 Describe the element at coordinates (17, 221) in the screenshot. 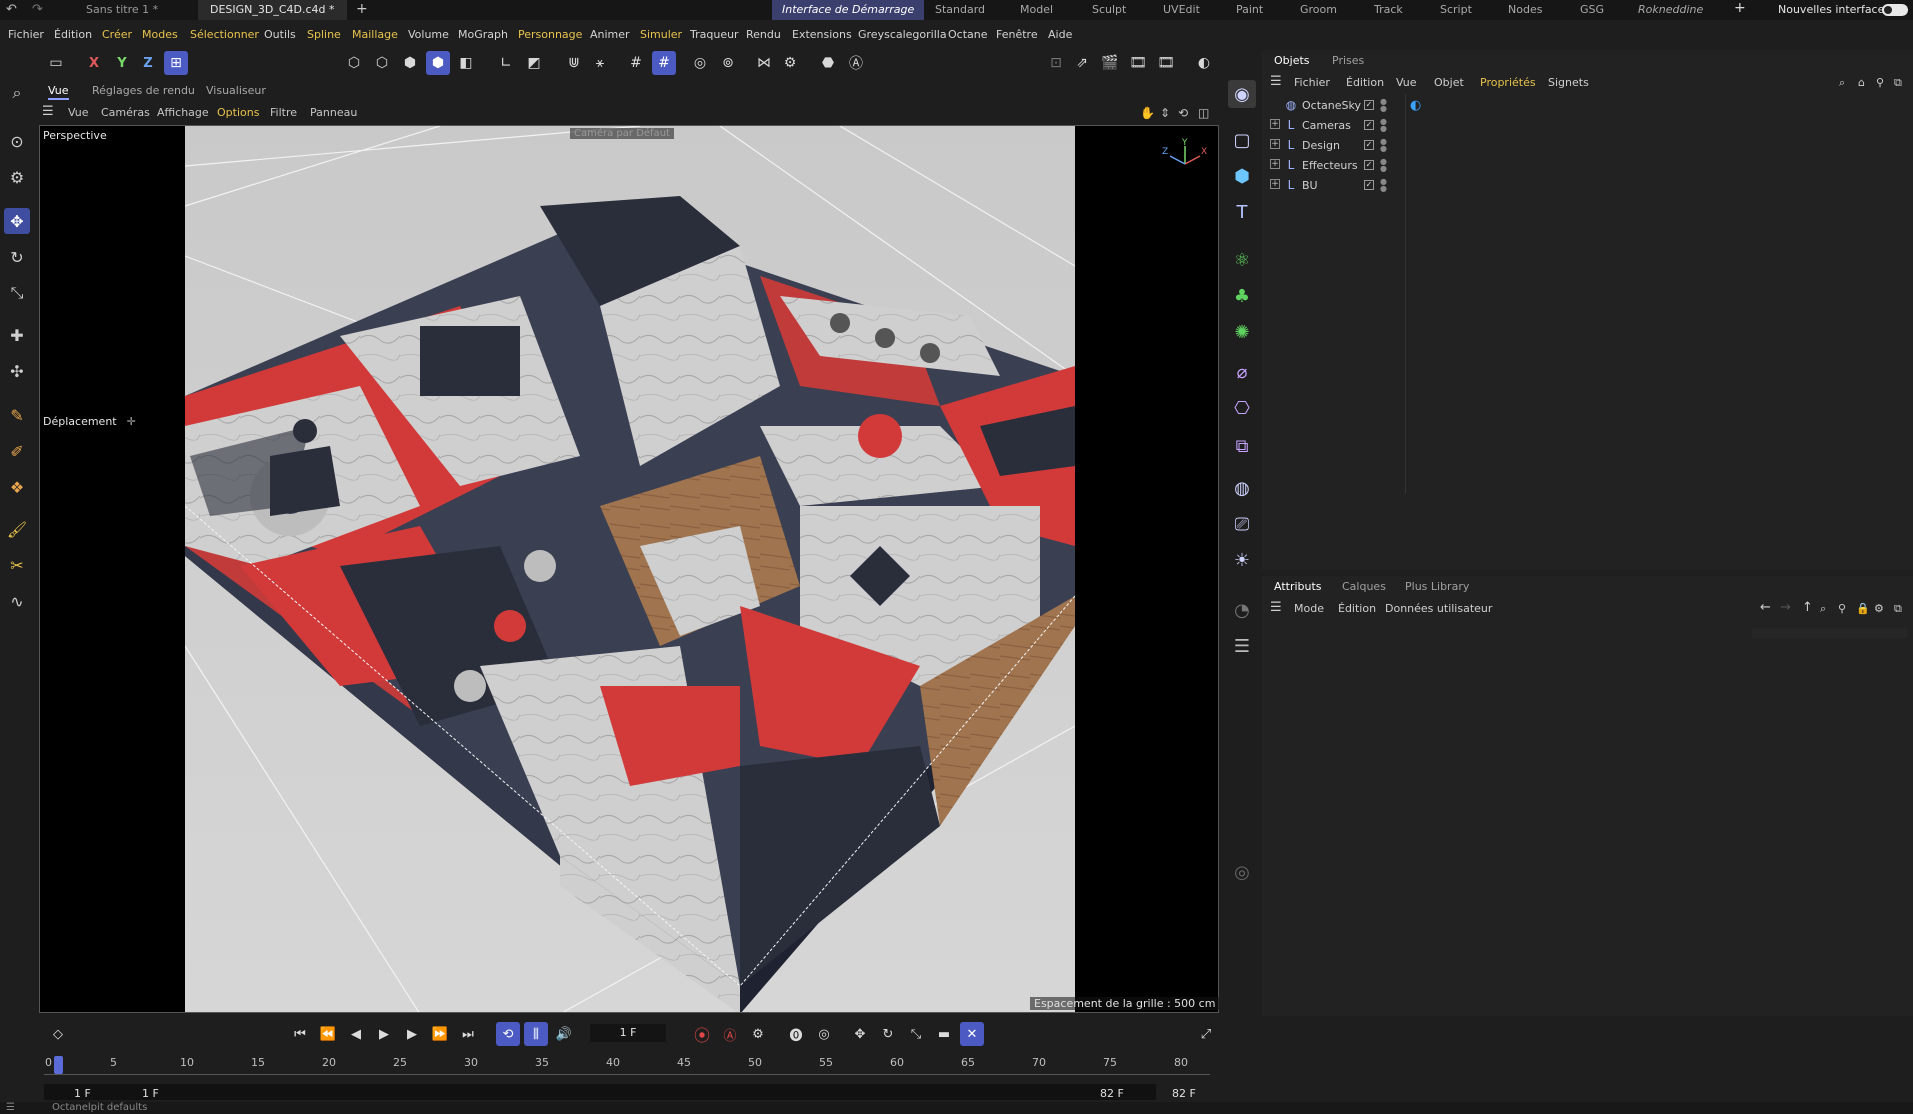

I see `move-tool-icon: ✥` at that location.